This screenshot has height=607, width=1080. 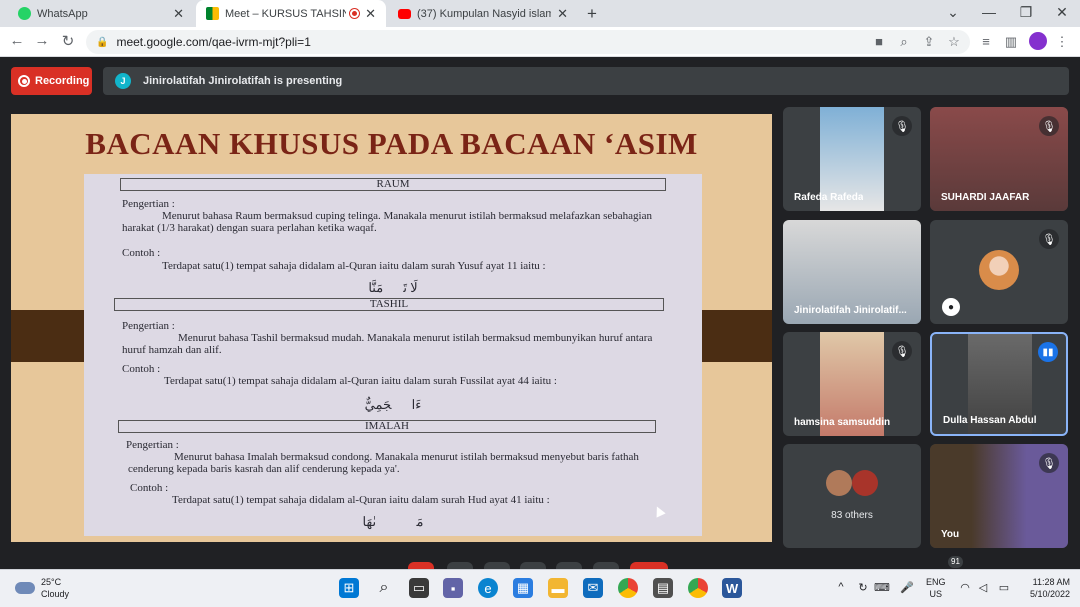 What do you see at coordinates (592, 14) in the screenshot?
I see `new-tab-button: +` at bounding box center [592, 14].